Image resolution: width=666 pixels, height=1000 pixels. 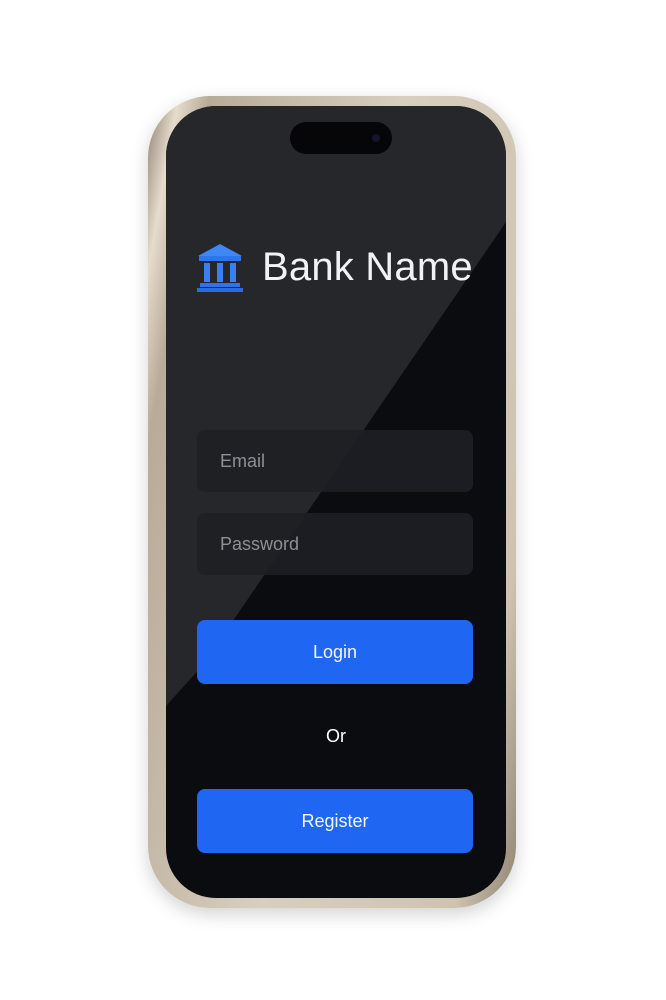 I want to click on bank-name-title: Bank Name, so click(x=367, y=266).